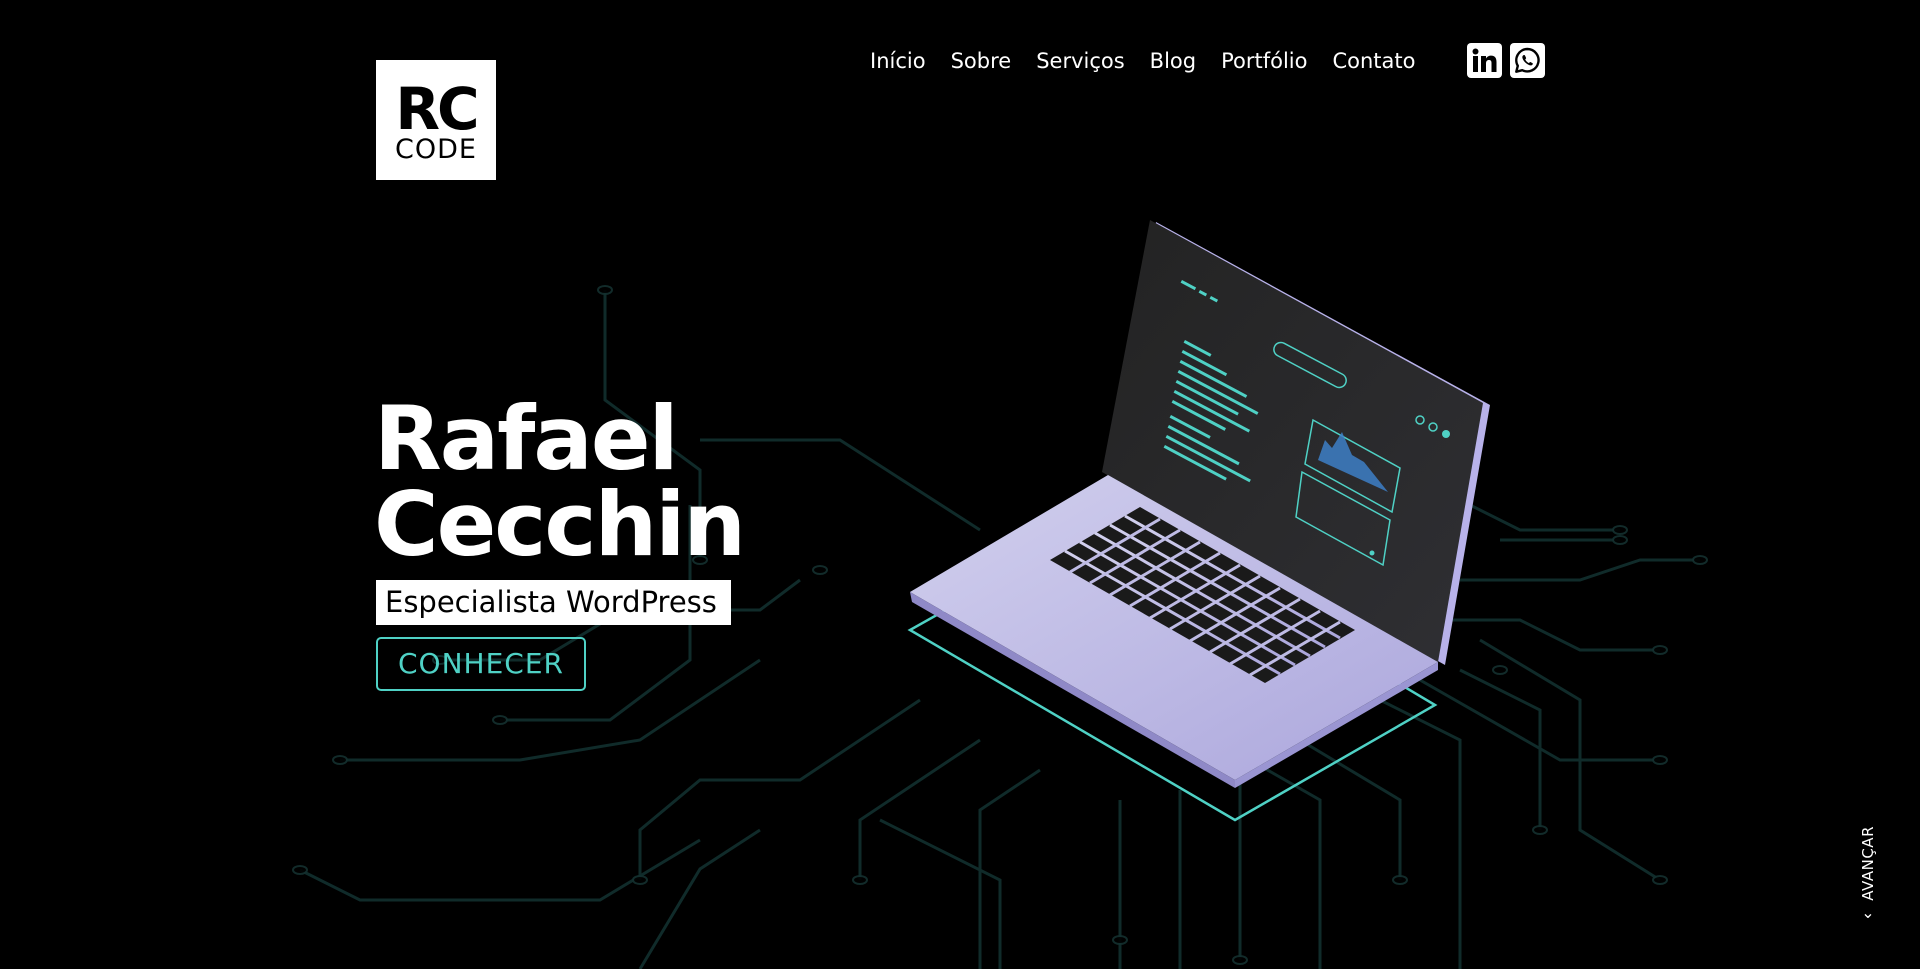  I want to click on logo: RC CODE, so click(436, 120).